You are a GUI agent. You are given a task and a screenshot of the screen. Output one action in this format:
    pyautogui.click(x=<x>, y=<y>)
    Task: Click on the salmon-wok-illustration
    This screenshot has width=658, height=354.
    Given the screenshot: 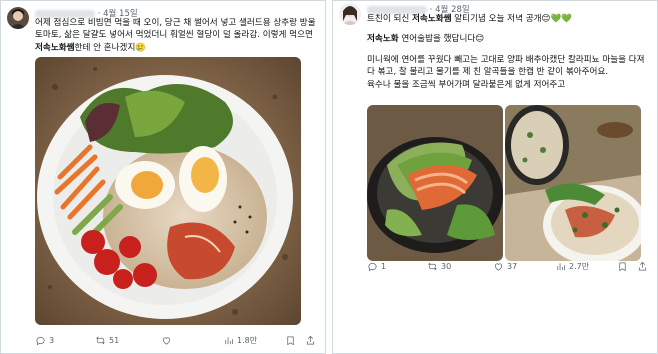 What is the action you would take?
    pyautogui.click(x=435, y=183)
    